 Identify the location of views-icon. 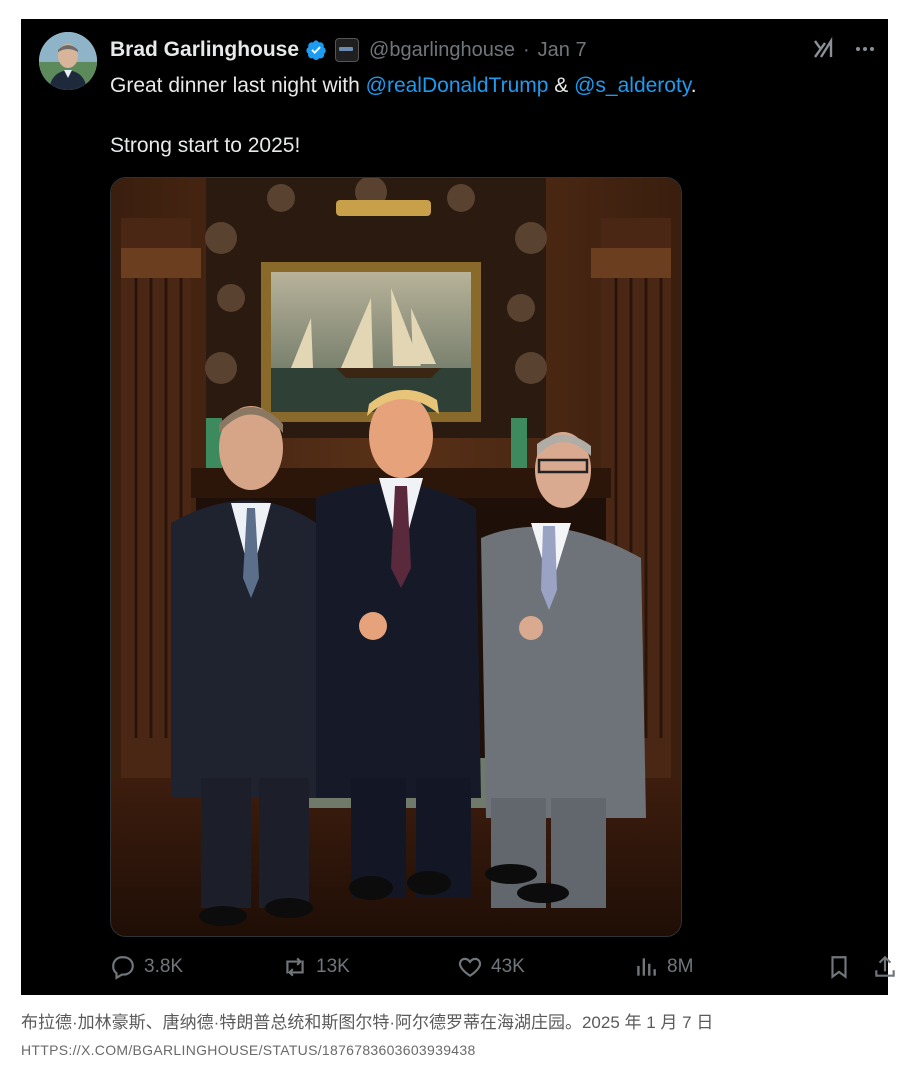
(646, 967).